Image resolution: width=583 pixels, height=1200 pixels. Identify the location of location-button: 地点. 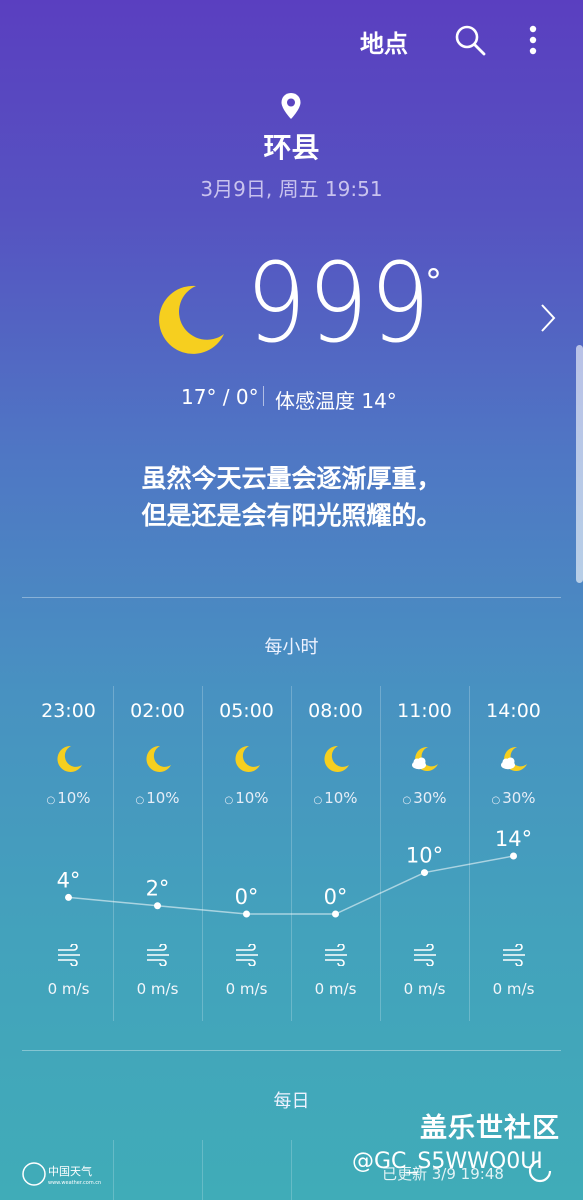
(384, 41).